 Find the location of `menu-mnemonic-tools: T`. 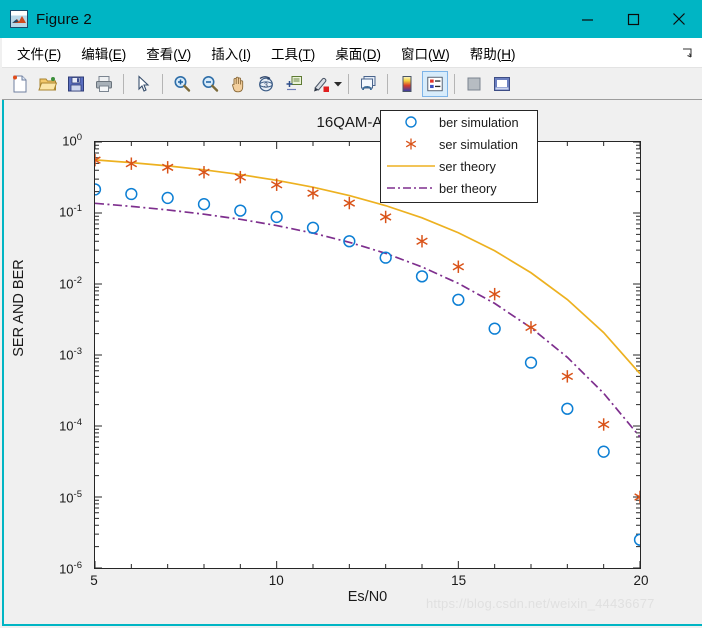

menu-mnemonic-tools: T is located at coordinates (306, 54).